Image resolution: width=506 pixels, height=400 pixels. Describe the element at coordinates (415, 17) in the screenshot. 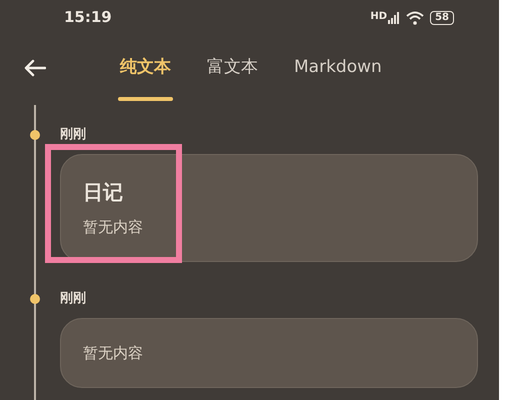

I see `wifi-icon` at that location.